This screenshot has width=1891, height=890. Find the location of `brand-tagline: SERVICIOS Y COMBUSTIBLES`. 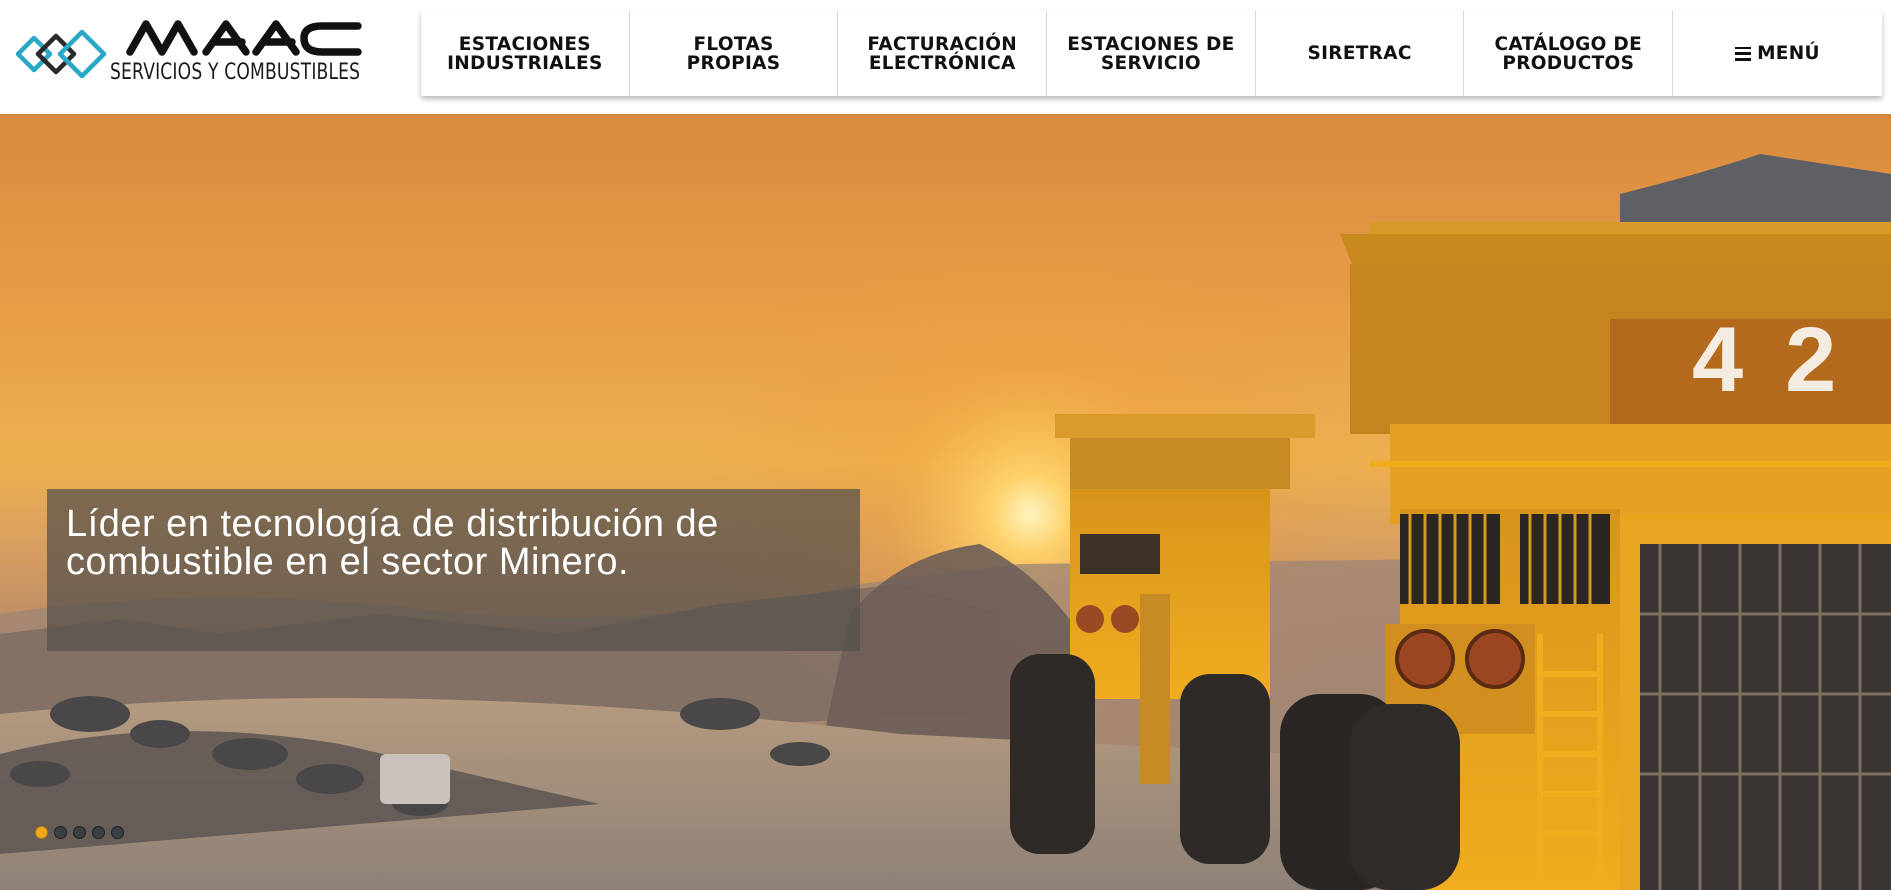

brand-tagline: SERVICIOS Y COMBUSTIBLES is located at coordinates (235, 72).